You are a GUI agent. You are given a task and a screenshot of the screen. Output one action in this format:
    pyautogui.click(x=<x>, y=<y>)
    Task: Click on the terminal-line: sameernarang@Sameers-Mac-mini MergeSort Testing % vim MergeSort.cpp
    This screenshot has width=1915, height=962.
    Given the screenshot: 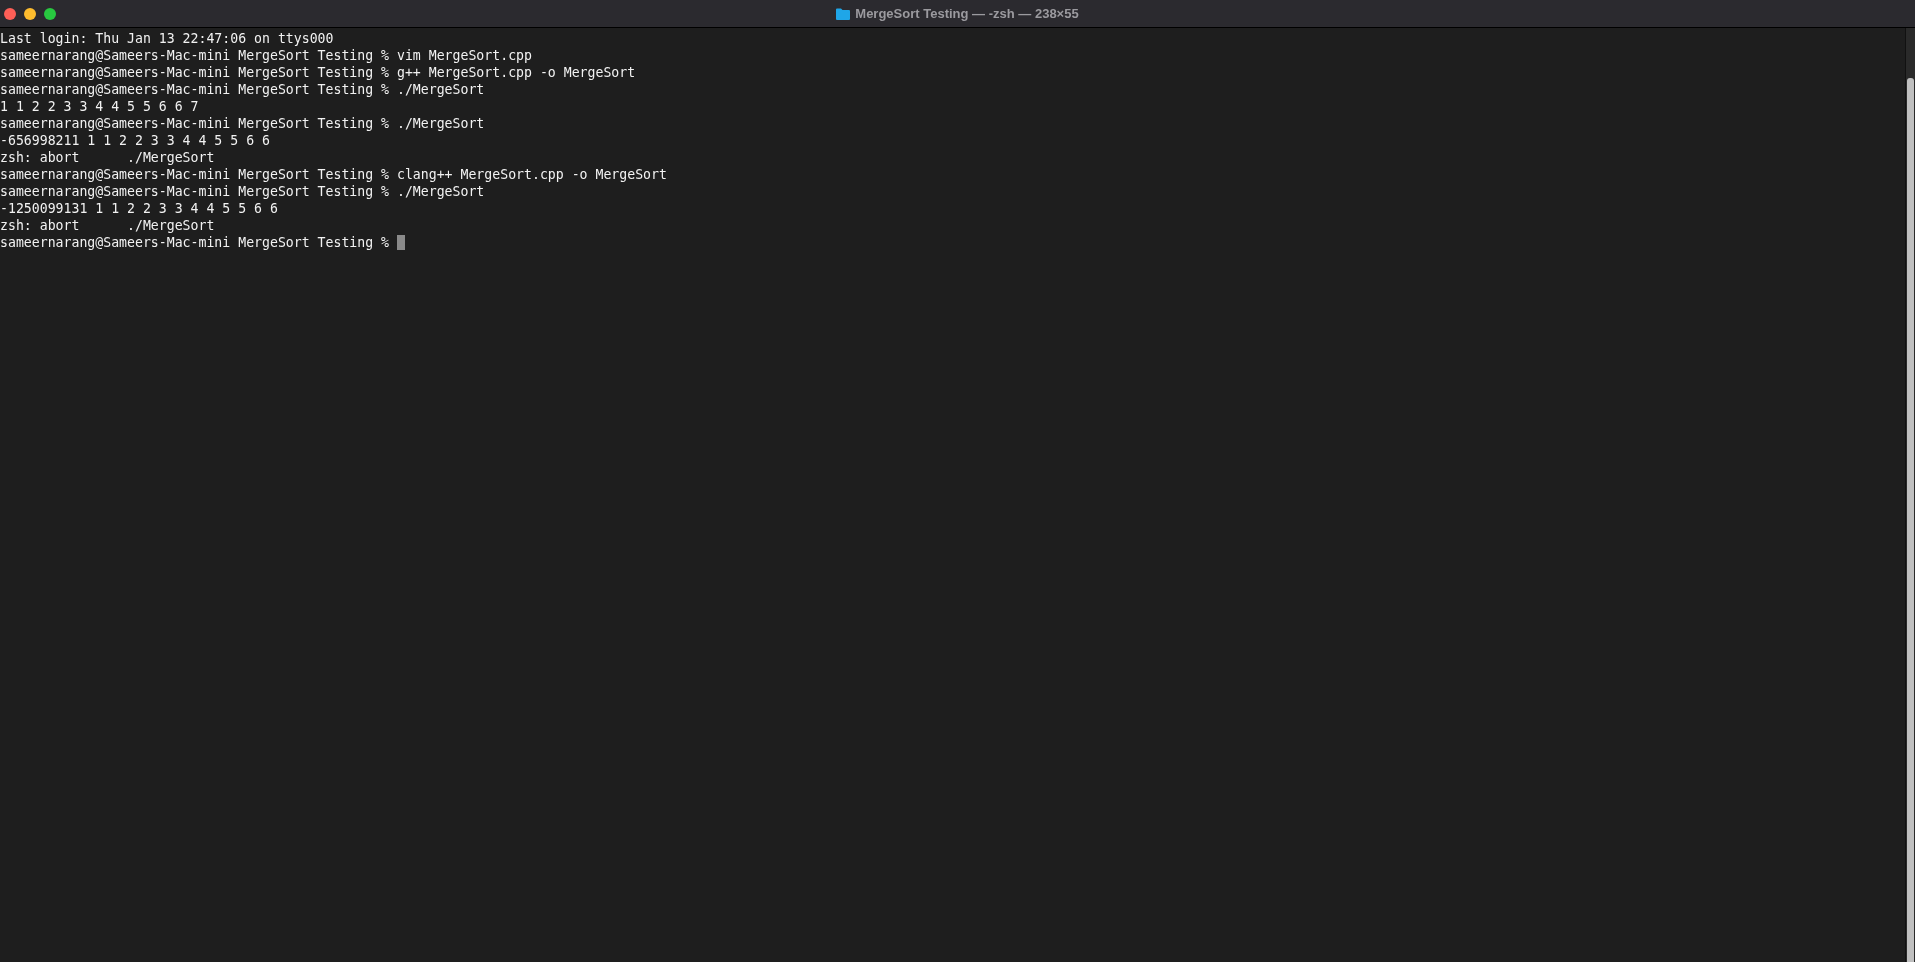 What is the action you would take?
    pyautogui.click(x=266, y=55)
    